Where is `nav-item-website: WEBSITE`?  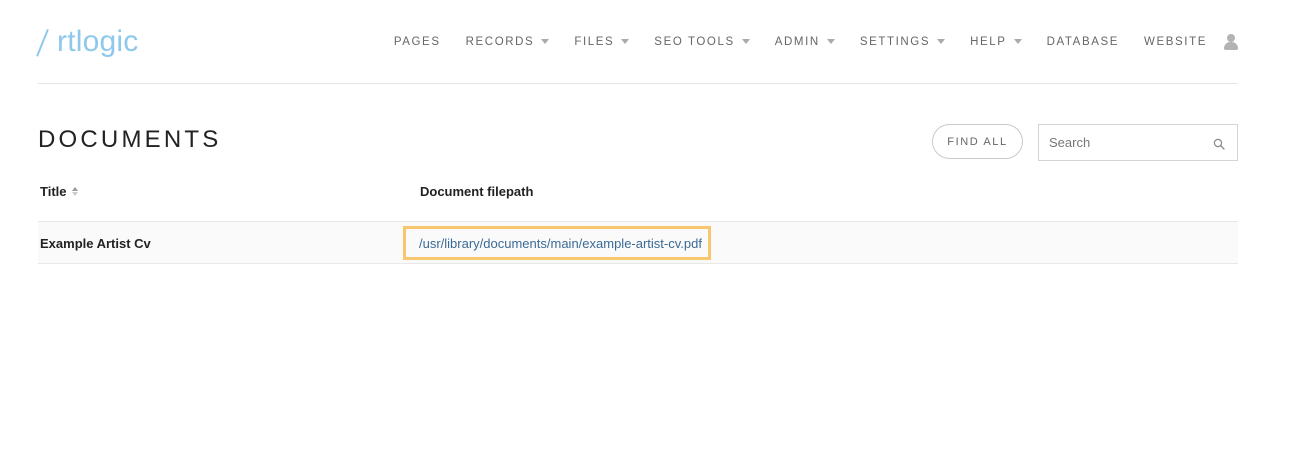
nav-item-website: WEBSITE is located at coordinates (1175, 42).